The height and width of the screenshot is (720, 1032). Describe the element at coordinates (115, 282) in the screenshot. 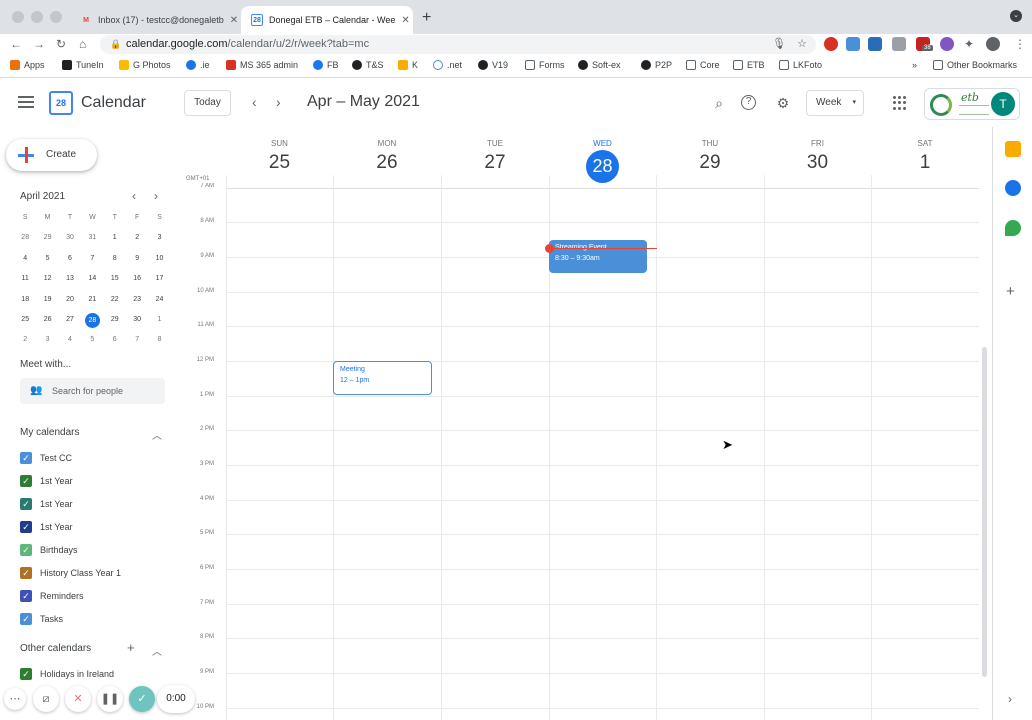

I see `mini-day: 15` at that location.